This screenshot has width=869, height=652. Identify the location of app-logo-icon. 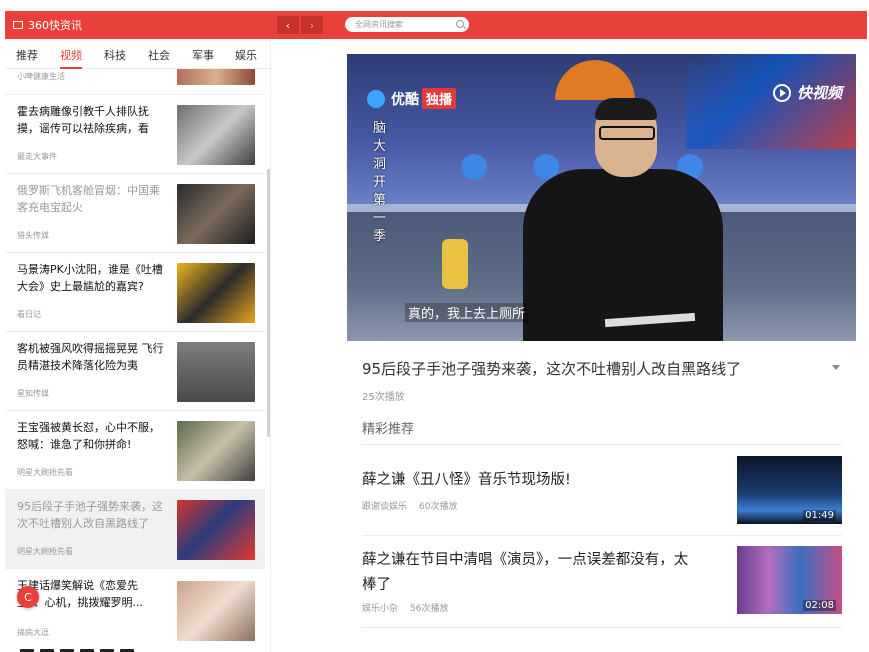
(18, 25).